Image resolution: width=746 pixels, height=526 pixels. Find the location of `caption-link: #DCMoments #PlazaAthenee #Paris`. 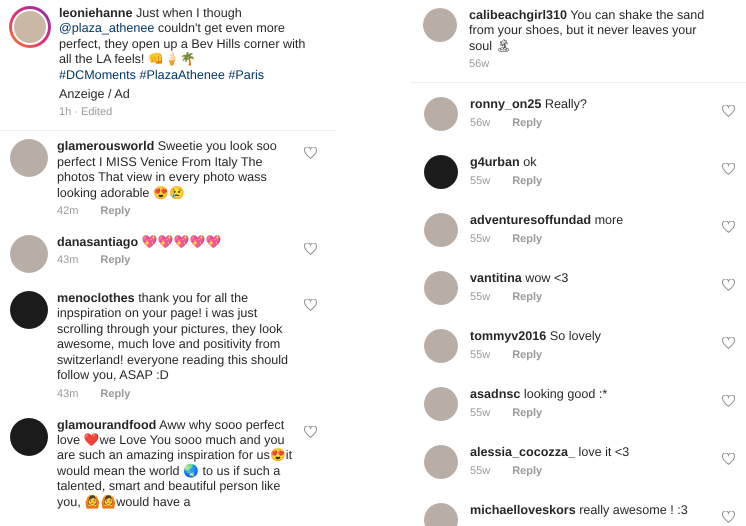

caption-link: #DCMoments #PlazaAthenee #Paris is located at coordinates (161, 75).